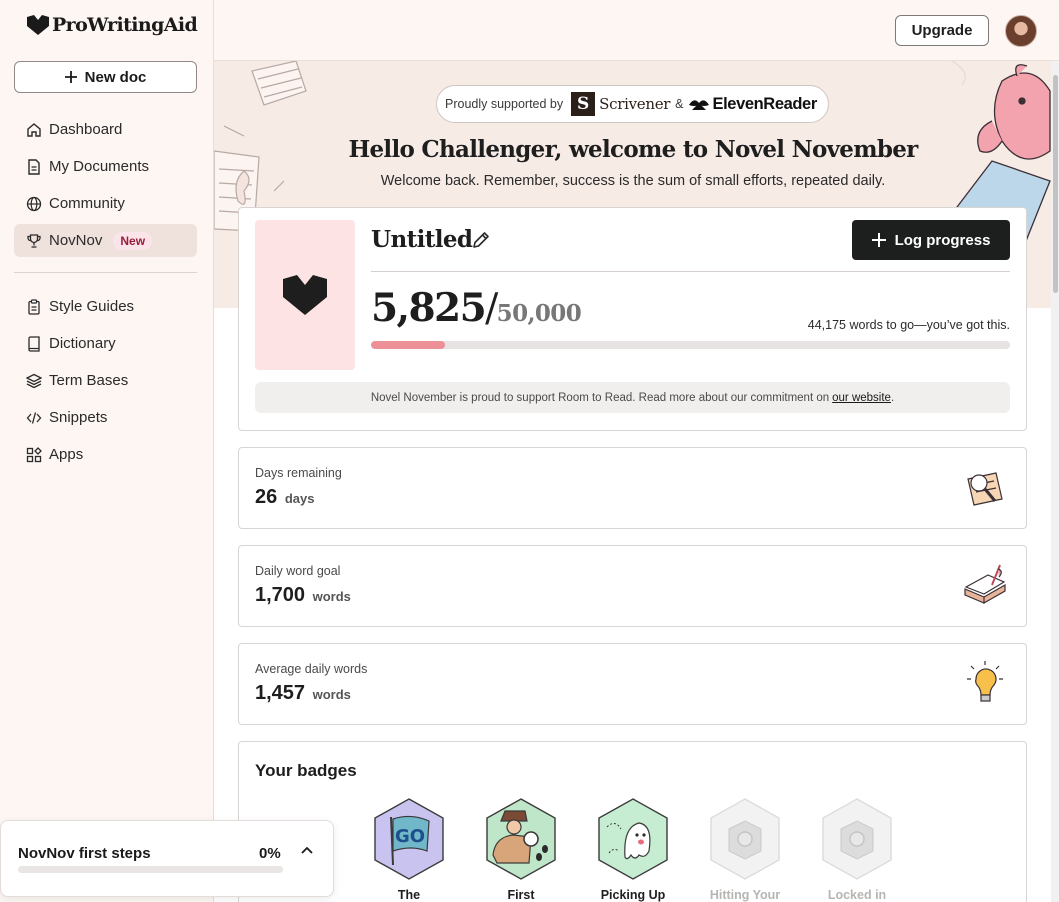 The image size is (1059, 902). Describe the element at coordinates (34, 380) in the screenshot. I see `layers-icon` at that location.